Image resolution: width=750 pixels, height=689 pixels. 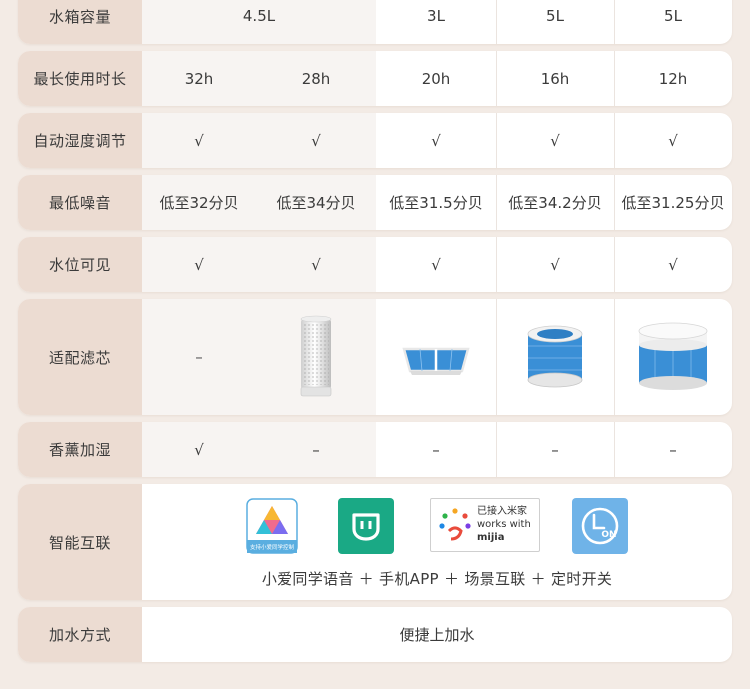 I want to click on xiaoai-assistant-icon: 支持小爱同学控制, so click(x=272, y=528).